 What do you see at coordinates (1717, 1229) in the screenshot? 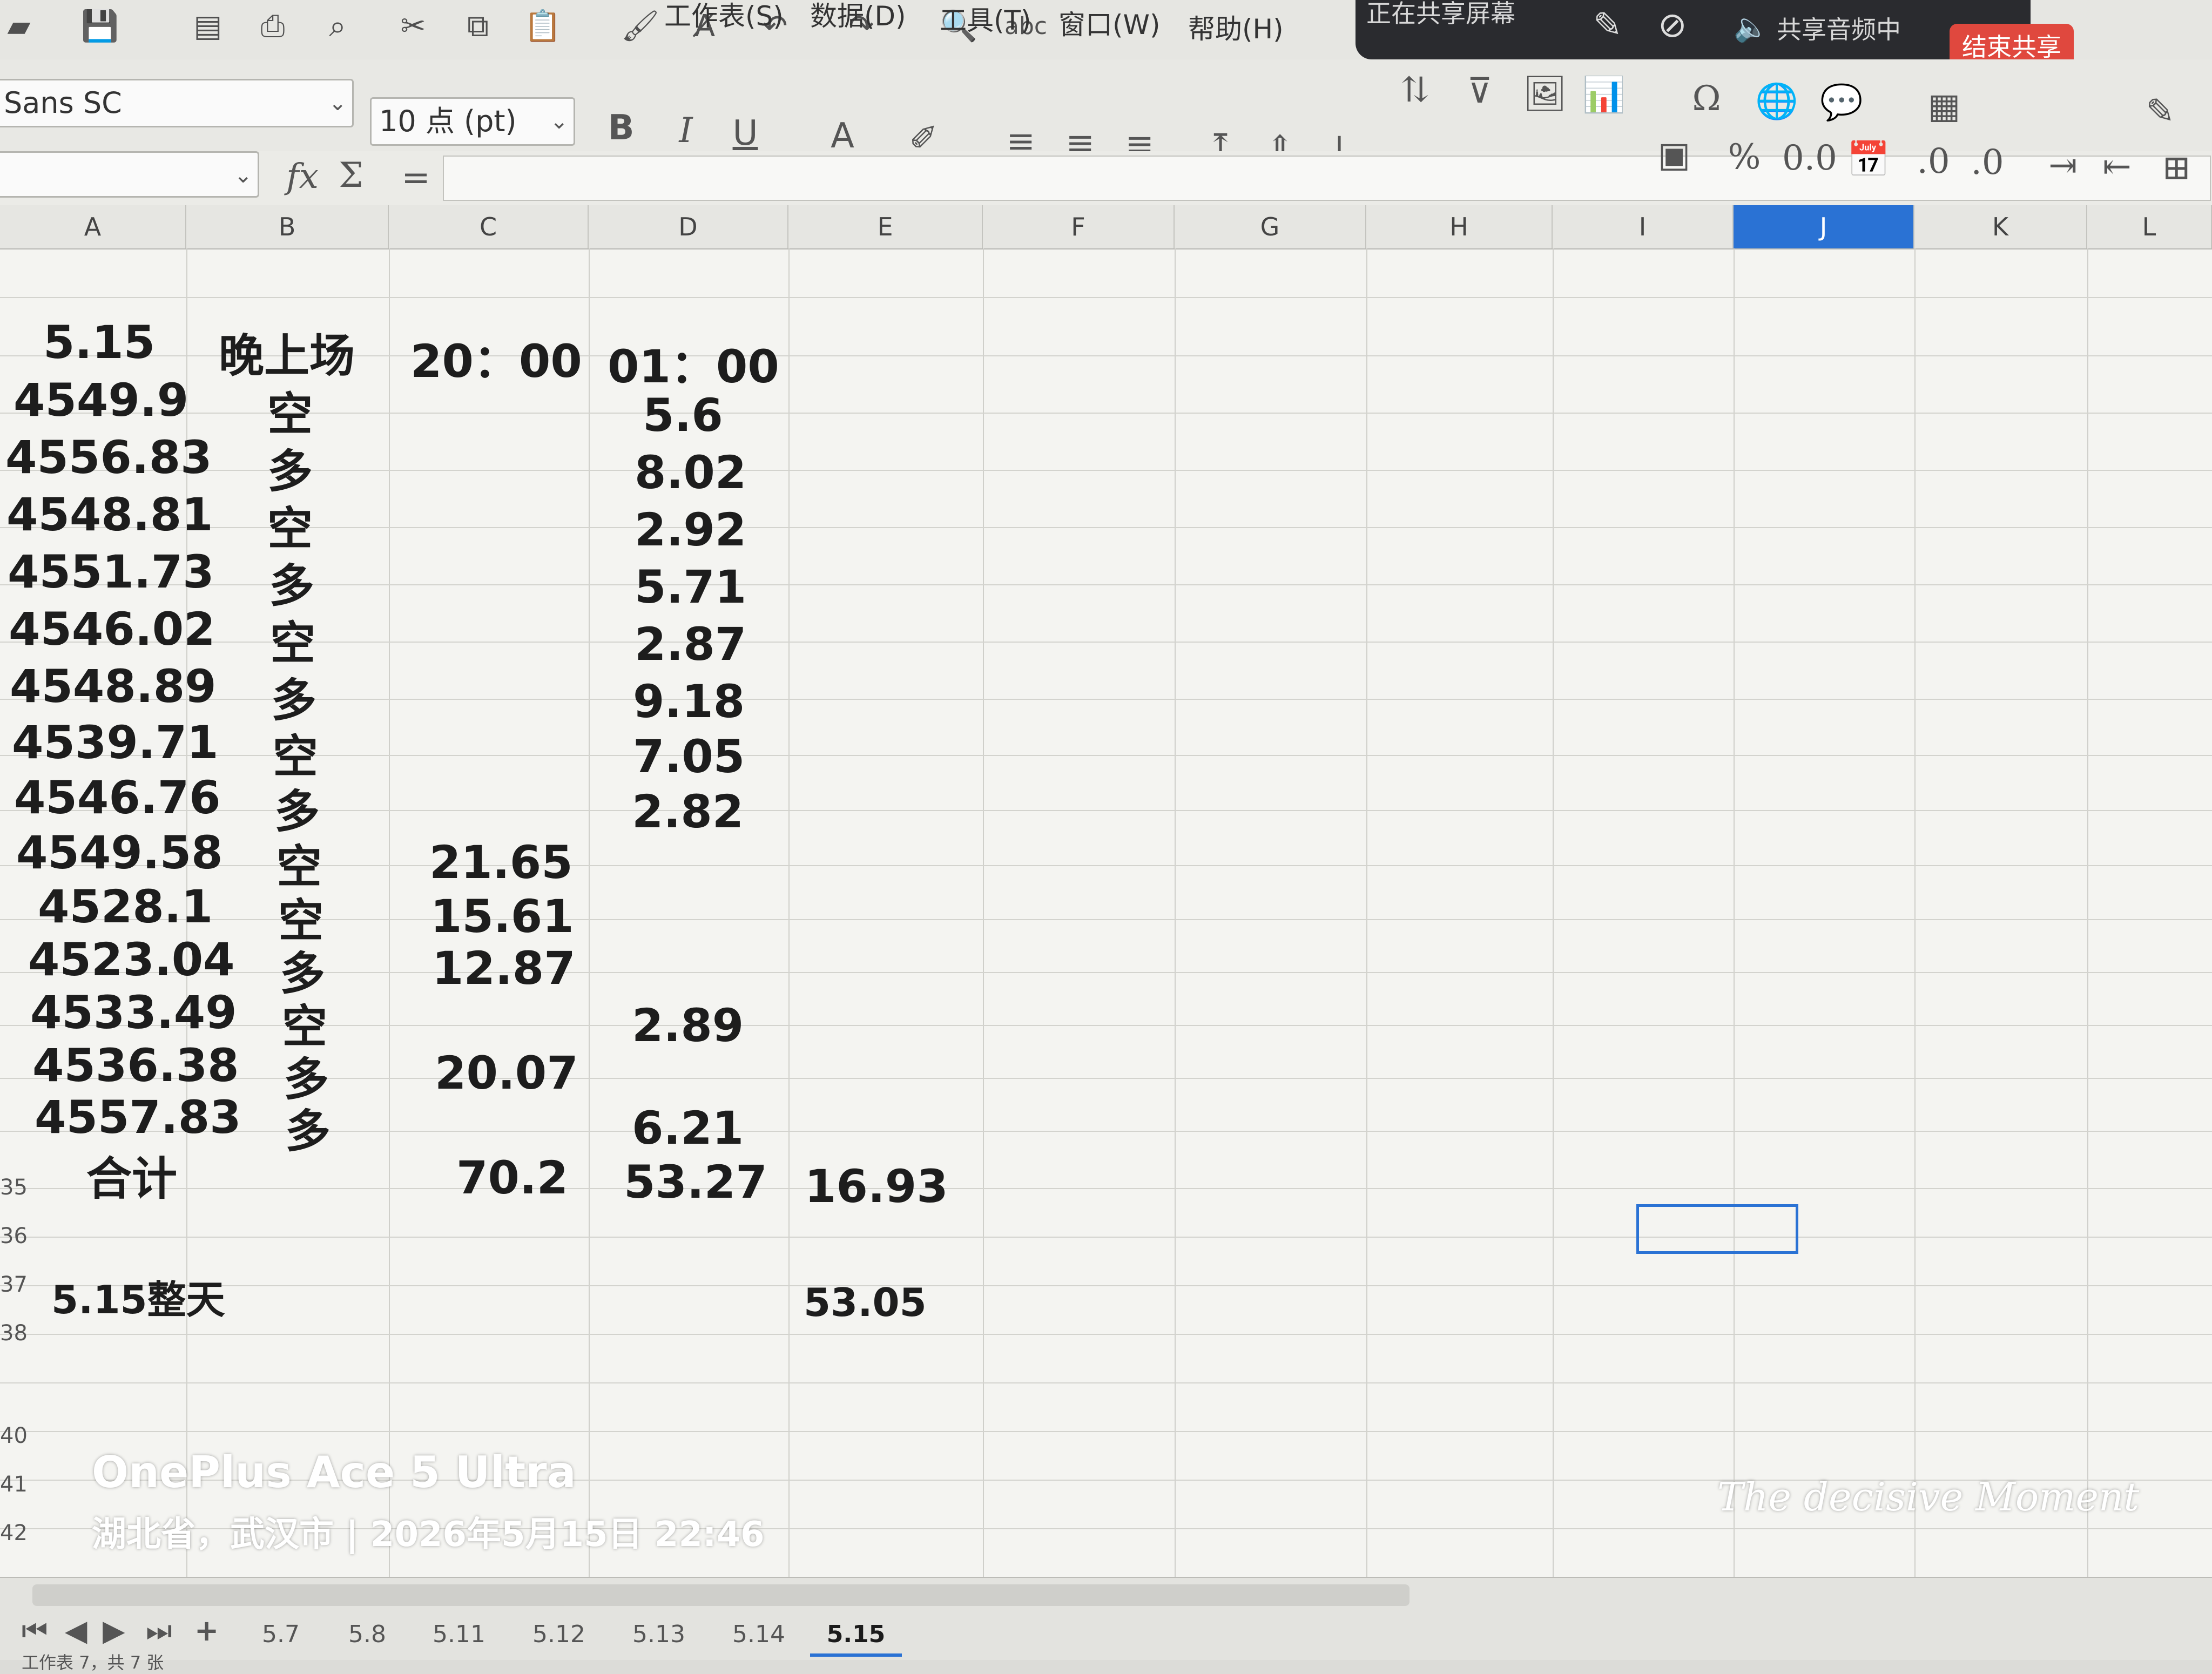
I see `active-cell-cursor` at bounding box center [1717, 1229].